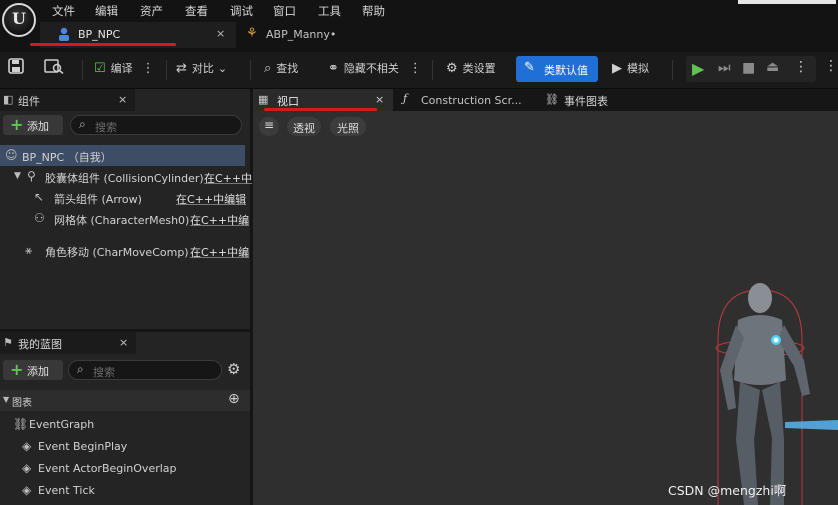  I want to click on component-row-arrow: ↖ 箭头组件 (Arrow) 在C++中编辑, so click(123, 197).